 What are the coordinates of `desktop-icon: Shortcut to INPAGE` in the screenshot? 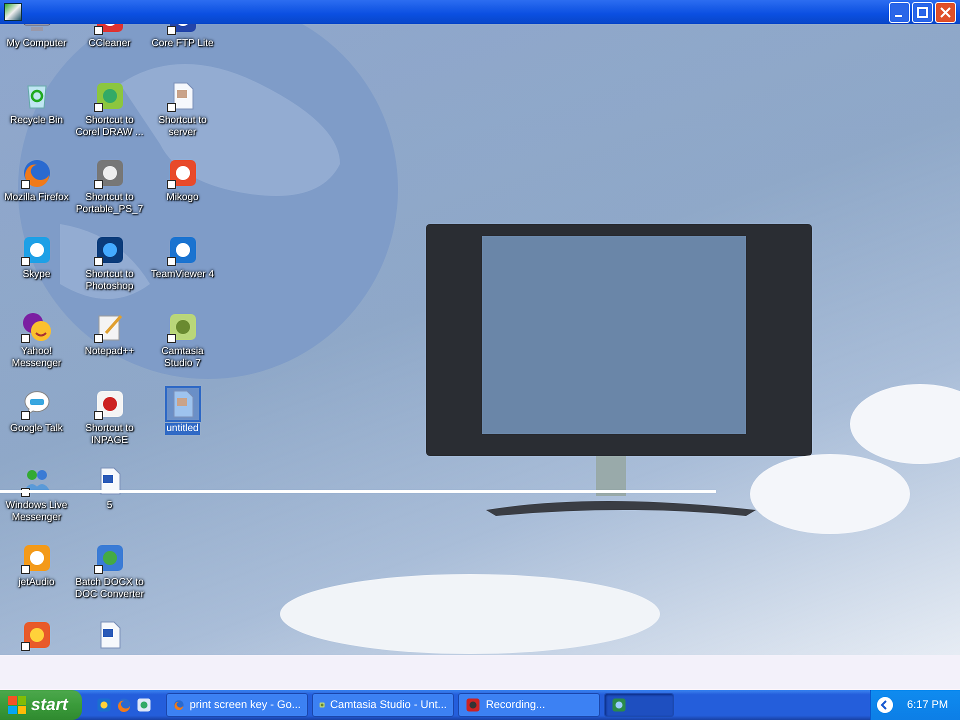 It's located at (109, 426).